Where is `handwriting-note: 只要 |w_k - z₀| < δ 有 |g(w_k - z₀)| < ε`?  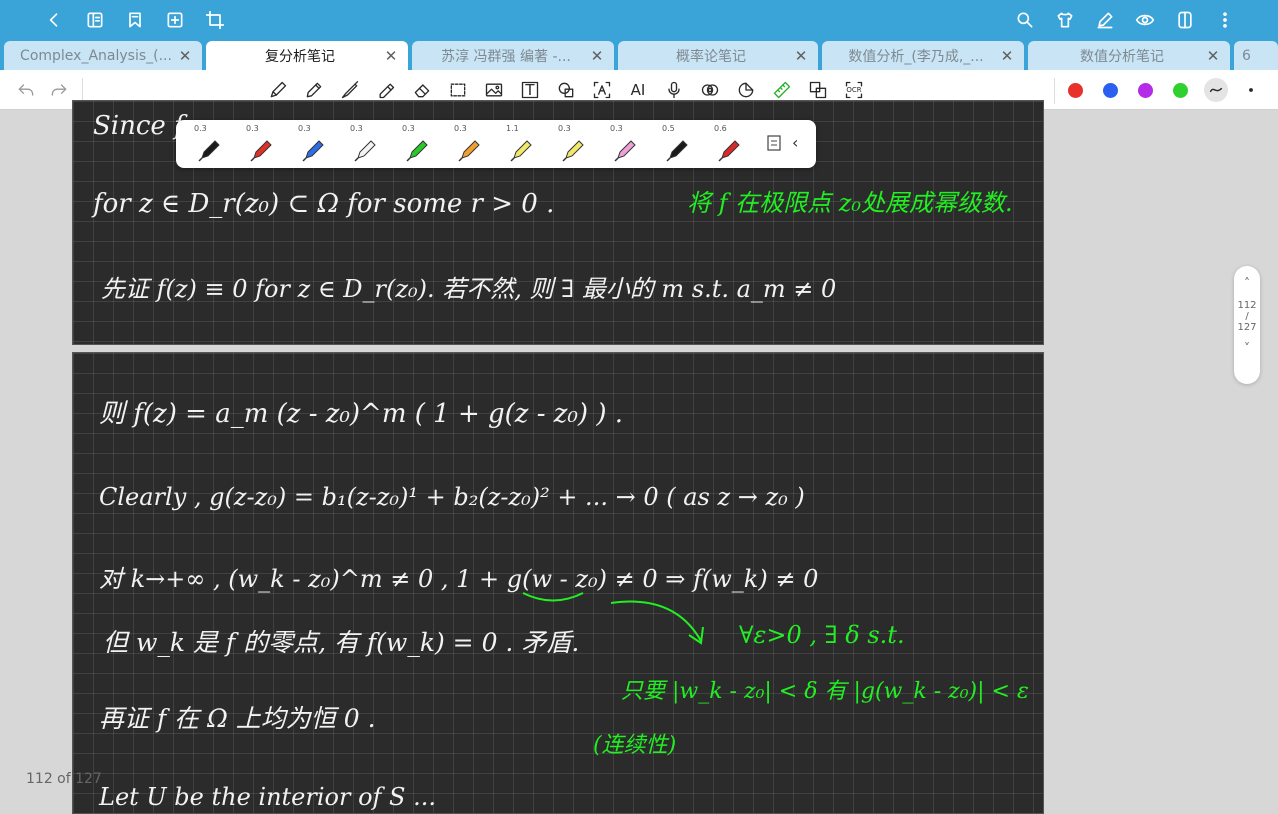
handwriting-note: 只要 |w_k - z₀| < δ 有 |g(w_k - z₀)| < ε is located at coordinates (825, 691).